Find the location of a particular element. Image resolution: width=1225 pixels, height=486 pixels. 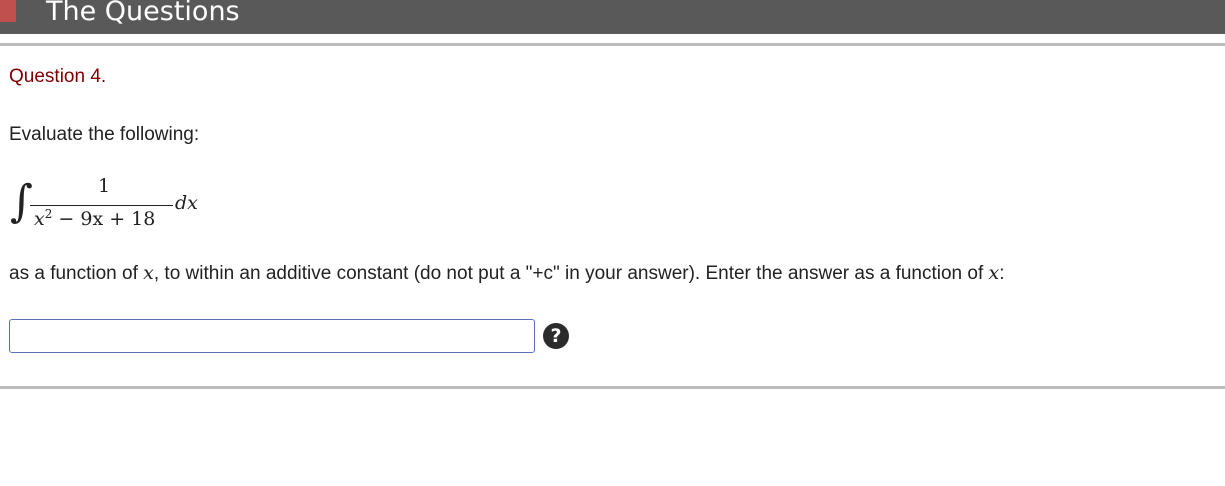

differential: dx is located at coordinates (186, 203).